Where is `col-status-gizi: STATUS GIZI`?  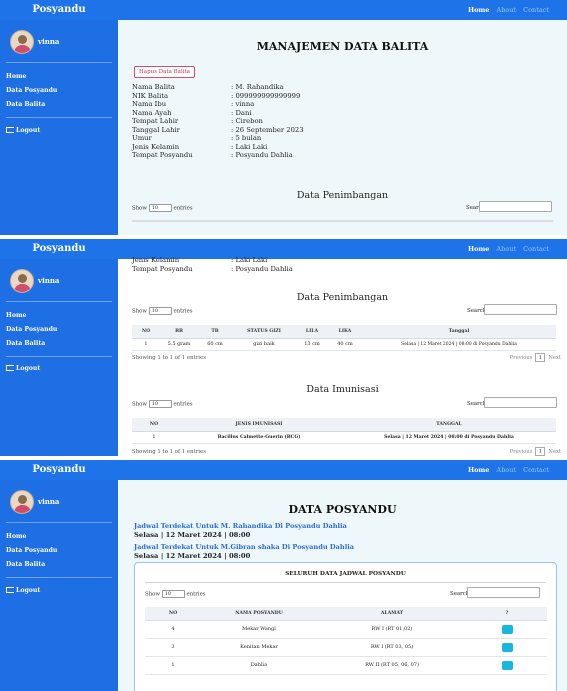 col-status-gizi: STATUS GIZI is located at coordinates (264, 332).